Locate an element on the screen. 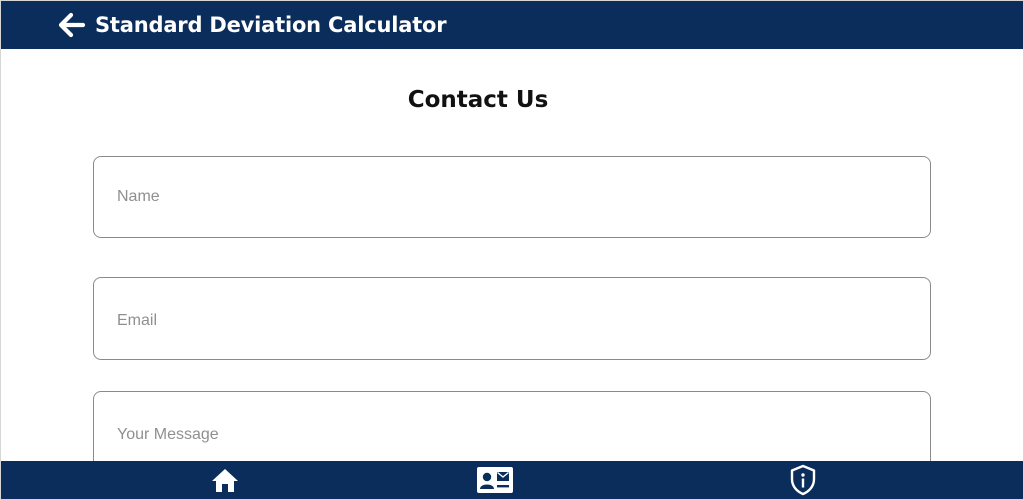 Image resolution: width=1024 pixels, height=500 pixels. page-title: Contact Us is located at coordinates (478, 100).